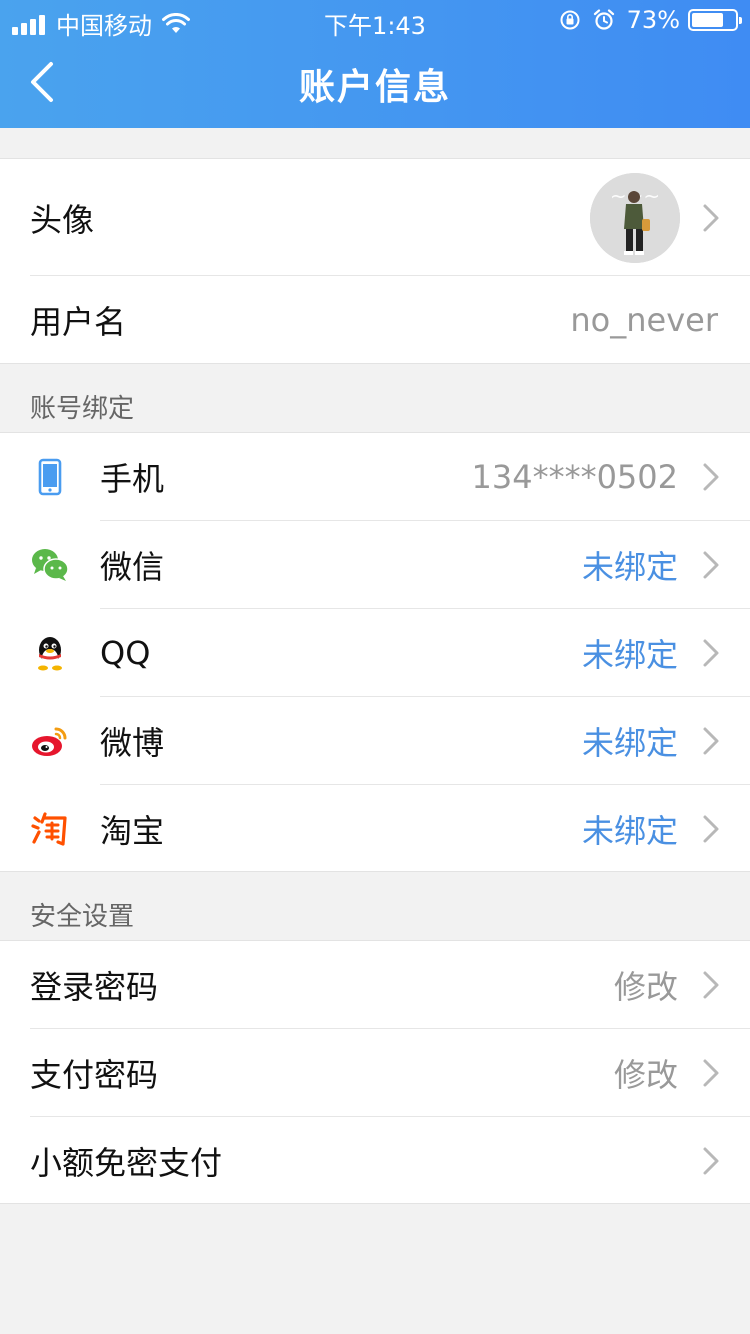 The width and height of the screenshot is (750, 1334). What do you see at coordinates (644, 320) in the screenshot?
I see `username-value: no_never` at bounding box center [644, 320].